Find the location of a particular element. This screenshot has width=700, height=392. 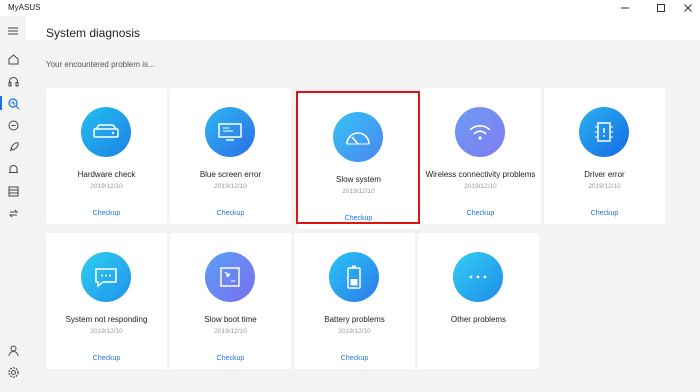

title-bar: MyASUS is located at coordinates (350, 8).